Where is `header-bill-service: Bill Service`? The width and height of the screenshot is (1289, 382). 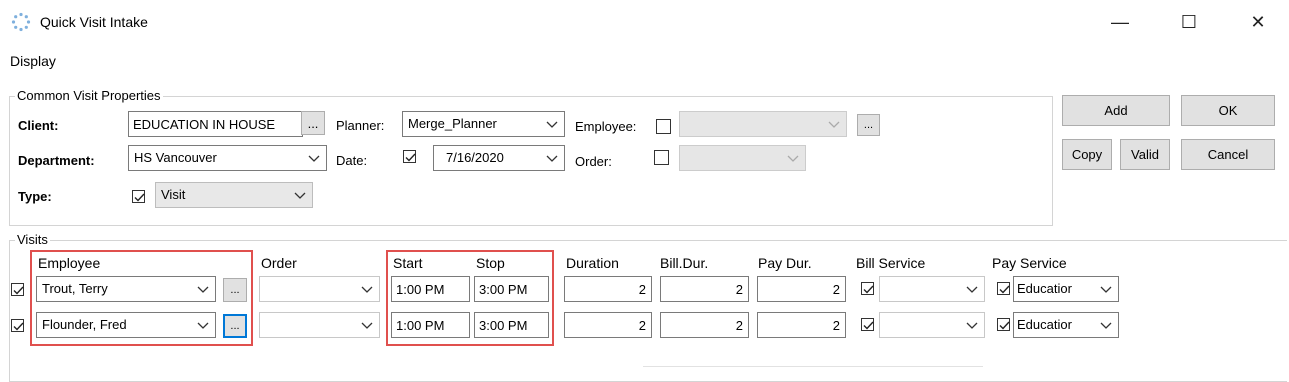
header-bill-service: Bill Service is located at coordinates (891, 263).